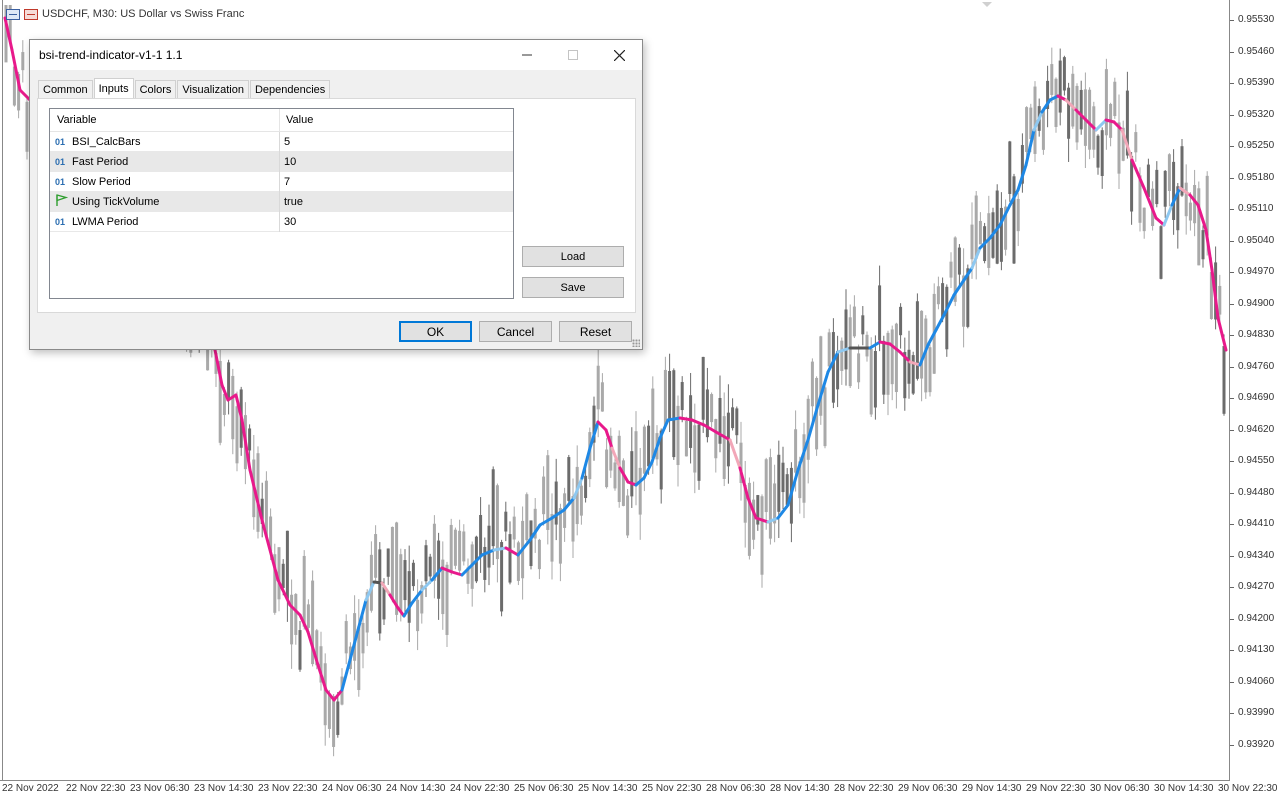 The width and height of the screenshot is (1280, 800). Describe the element at coordinates (106, 141) in the screenshot. I see `variable-name: BSI_CalcBars` at that location.